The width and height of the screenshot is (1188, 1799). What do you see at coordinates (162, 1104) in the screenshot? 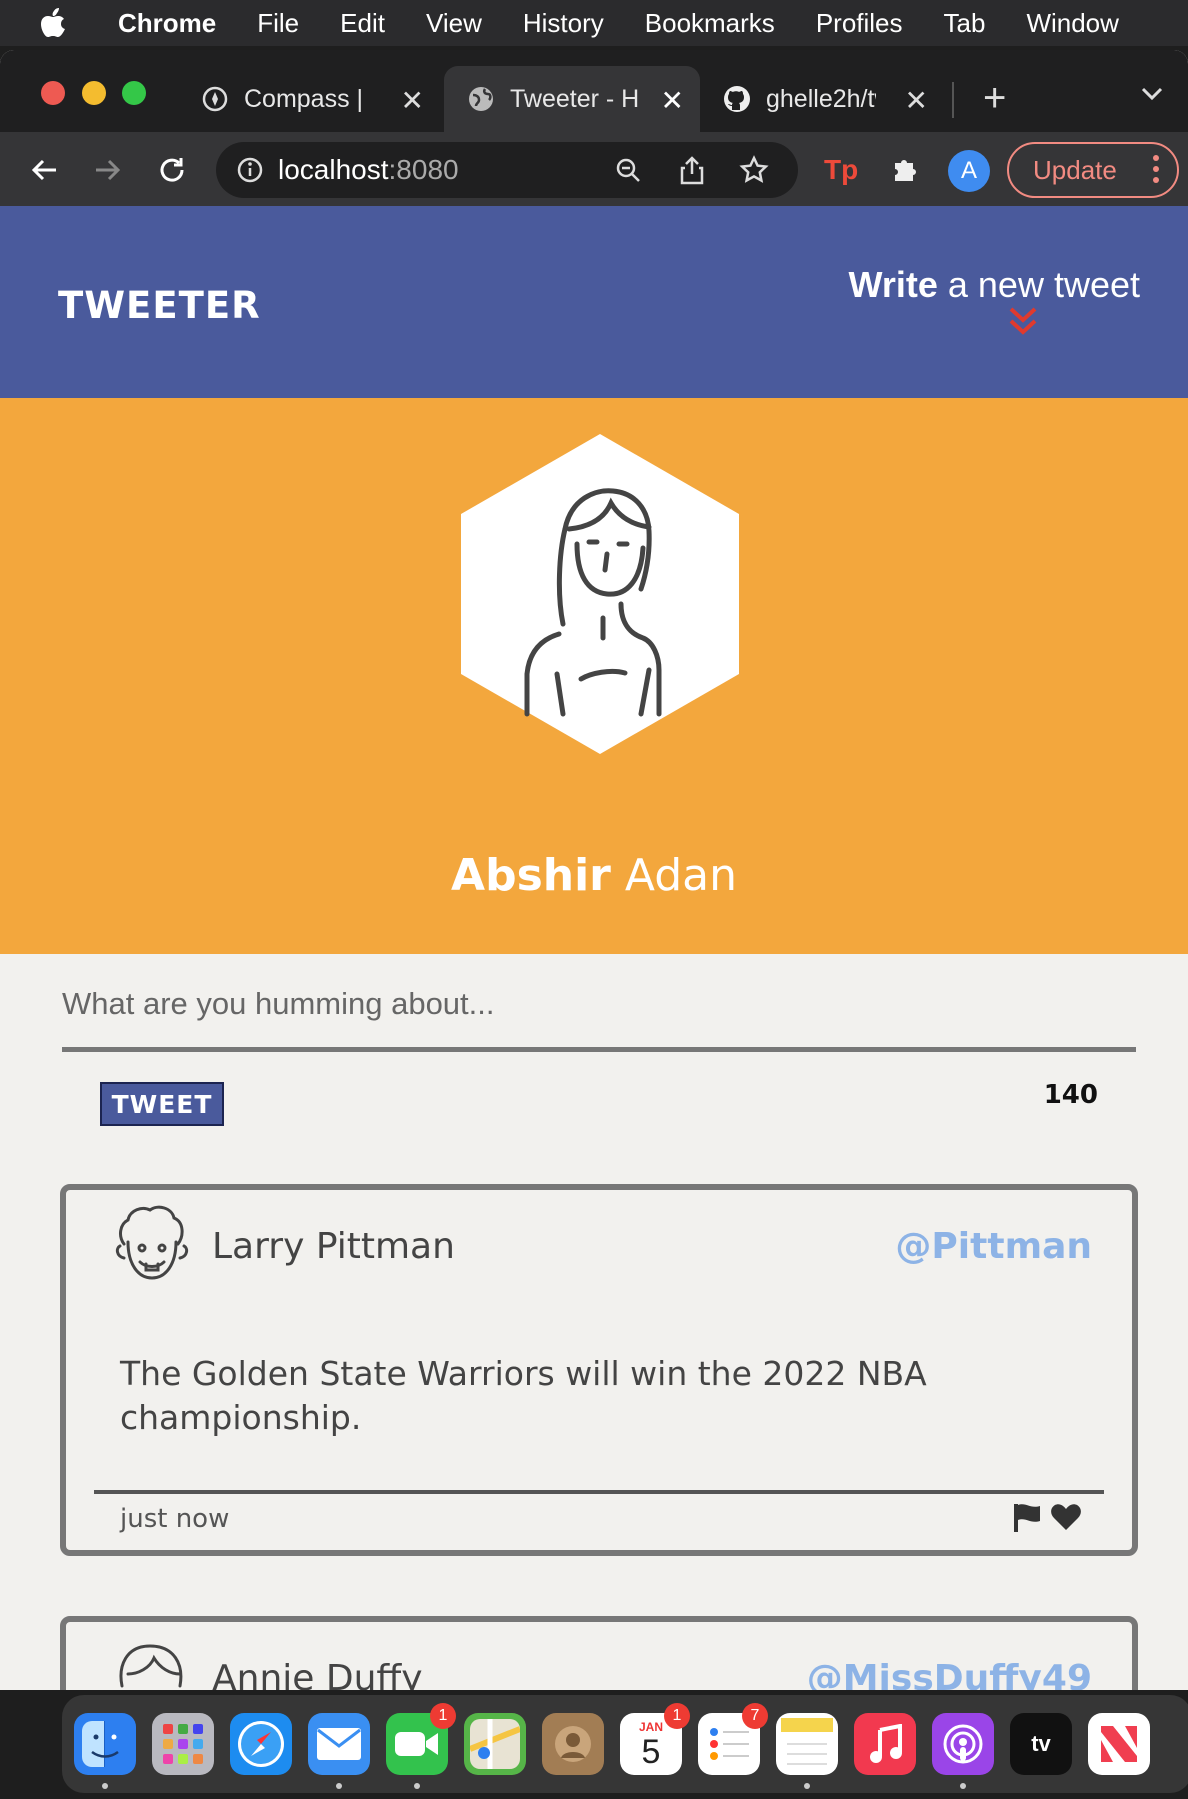
I see `tweet-submit-button: TWEET` at bounding box center [162, 1104].